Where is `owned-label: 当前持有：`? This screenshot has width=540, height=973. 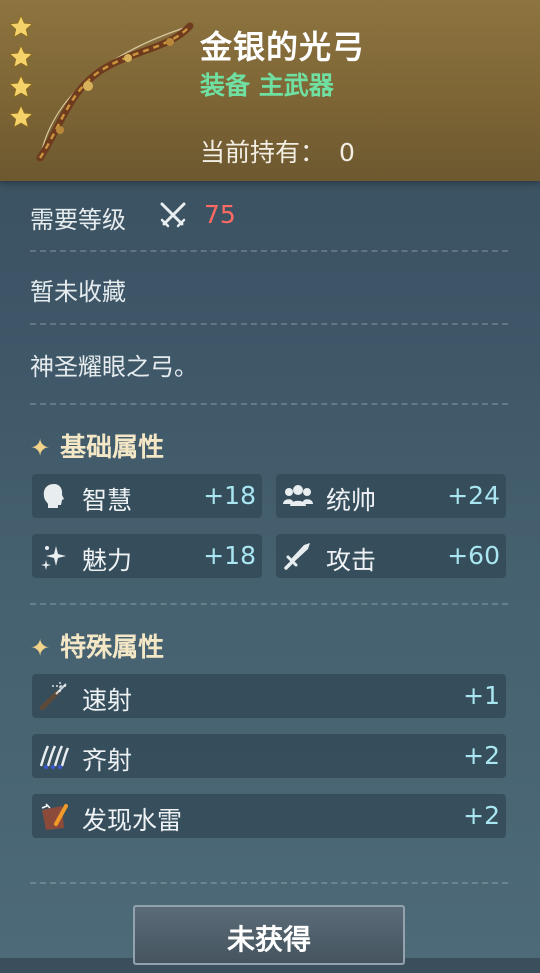
owned-label: 当前持有： is located at coordinates (263, 152).